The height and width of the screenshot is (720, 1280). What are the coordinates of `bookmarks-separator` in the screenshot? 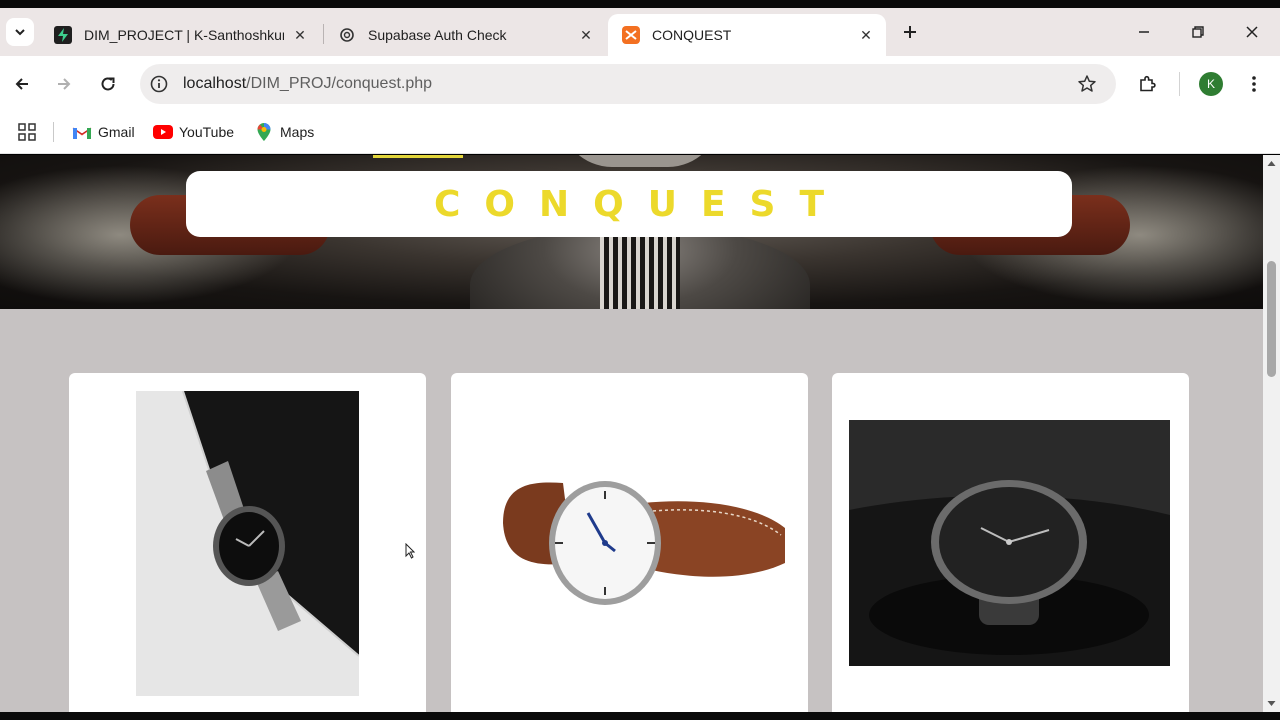 It's located at (53, 132).